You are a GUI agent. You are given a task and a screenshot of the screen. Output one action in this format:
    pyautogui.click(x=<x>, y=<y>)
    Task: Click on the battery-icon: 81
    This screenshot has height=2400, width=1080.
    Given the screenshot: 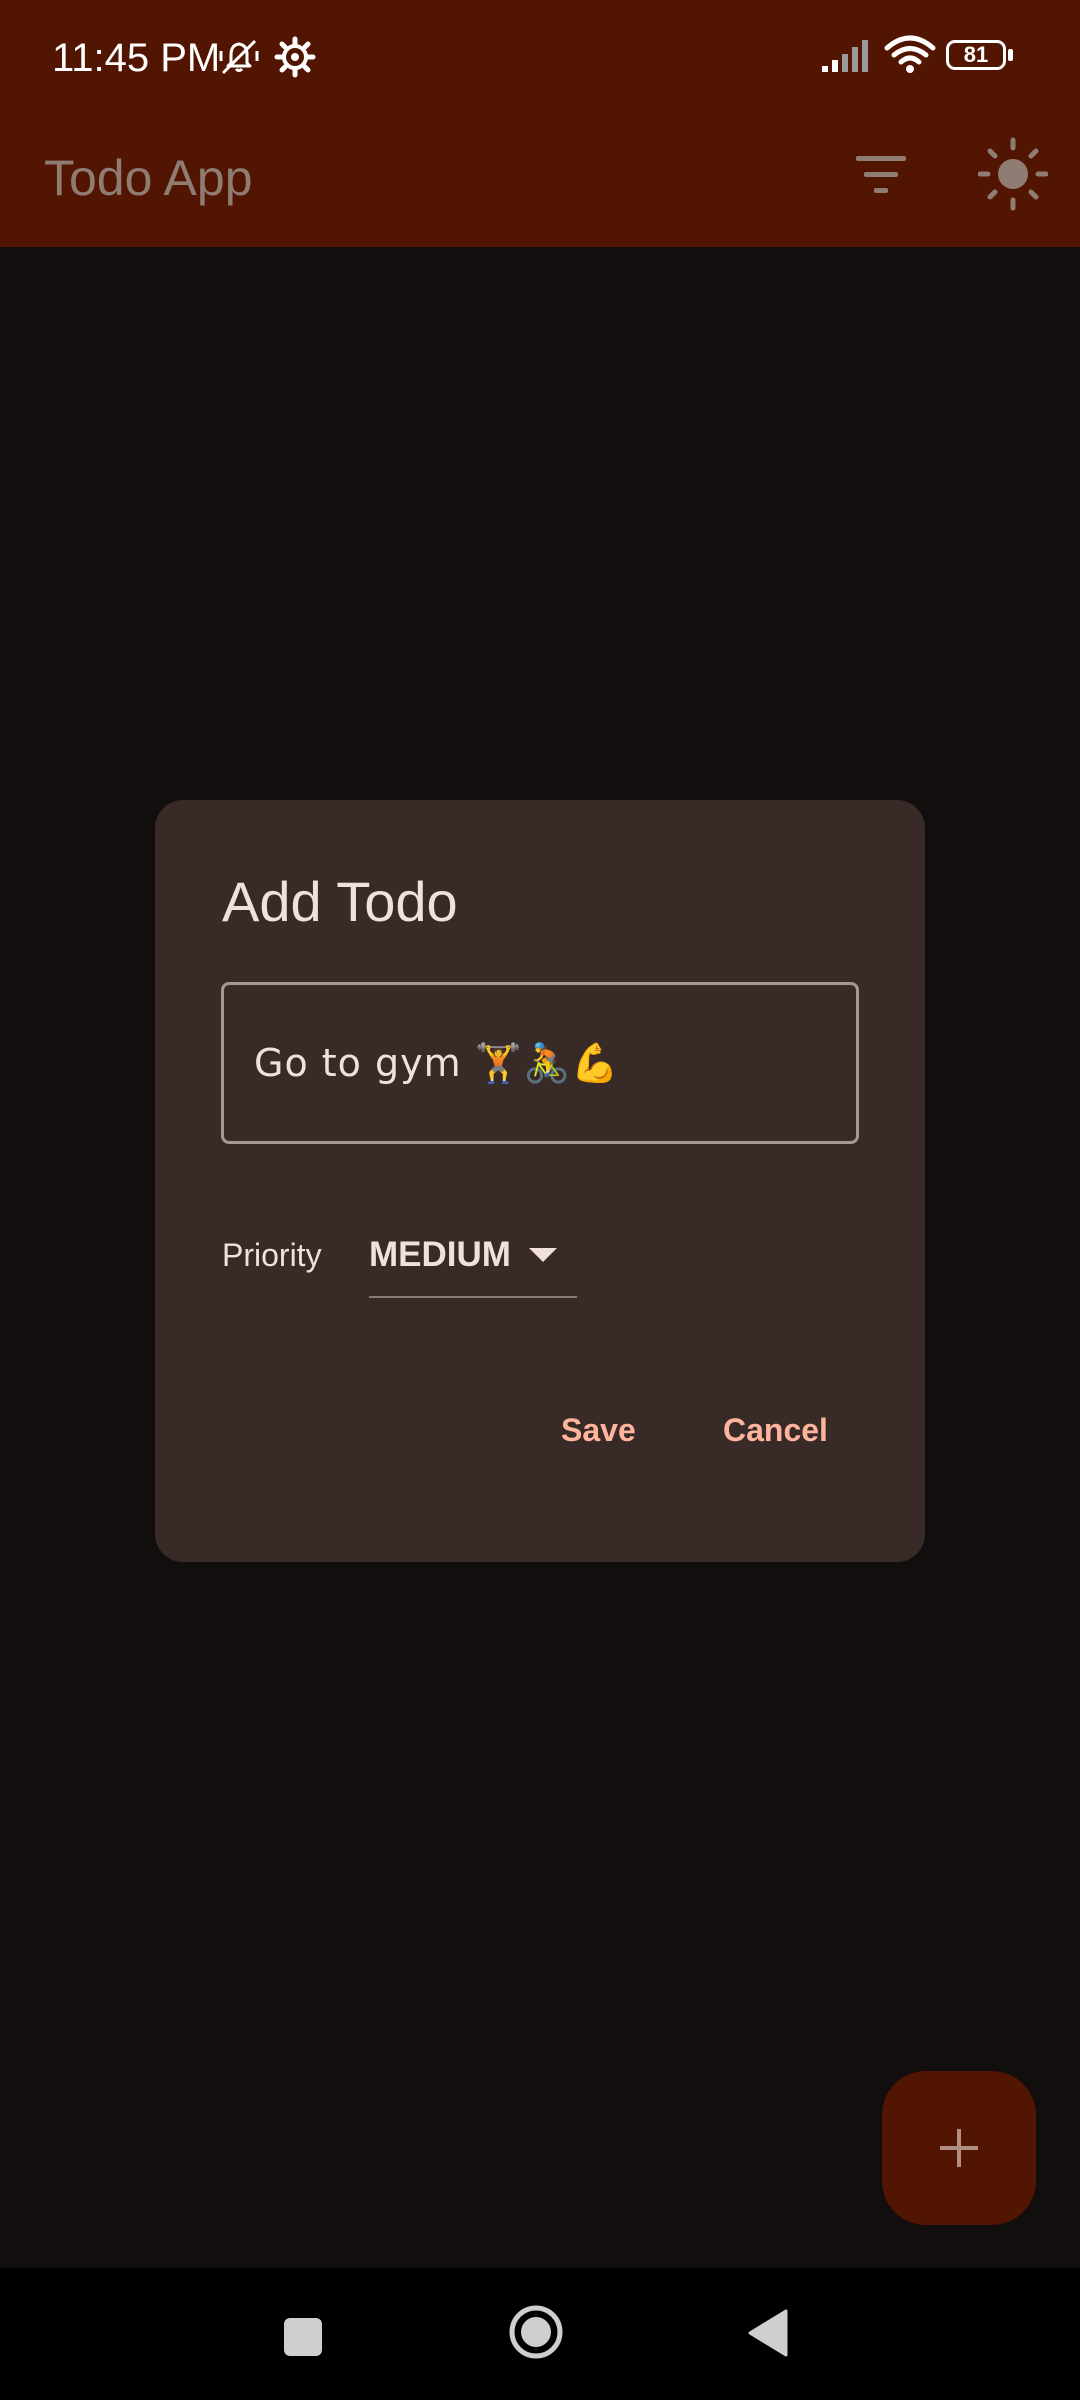 What is the action you would take?
    pyautogui.click(x=981, y=57)
    